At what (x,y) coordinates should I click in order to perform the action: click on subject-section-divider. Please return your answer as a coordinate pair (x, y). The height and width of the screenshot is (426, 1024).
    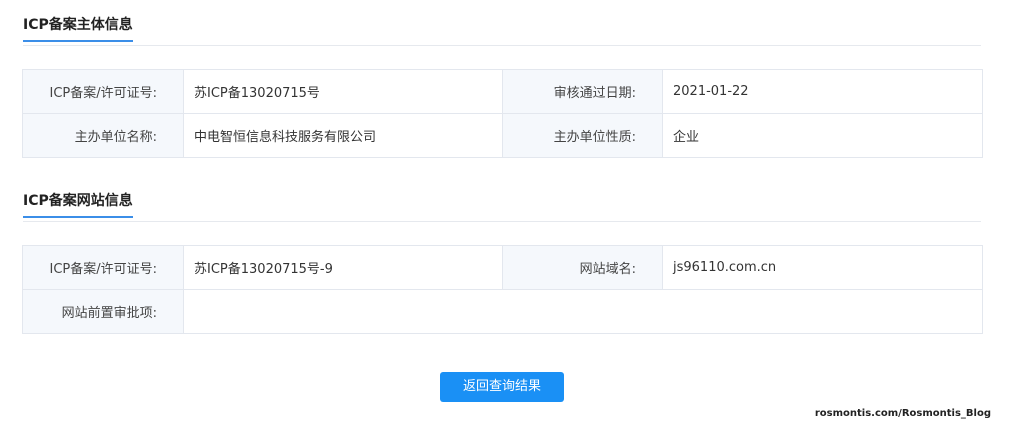
    Looking at the image, I should click on (502, 45).